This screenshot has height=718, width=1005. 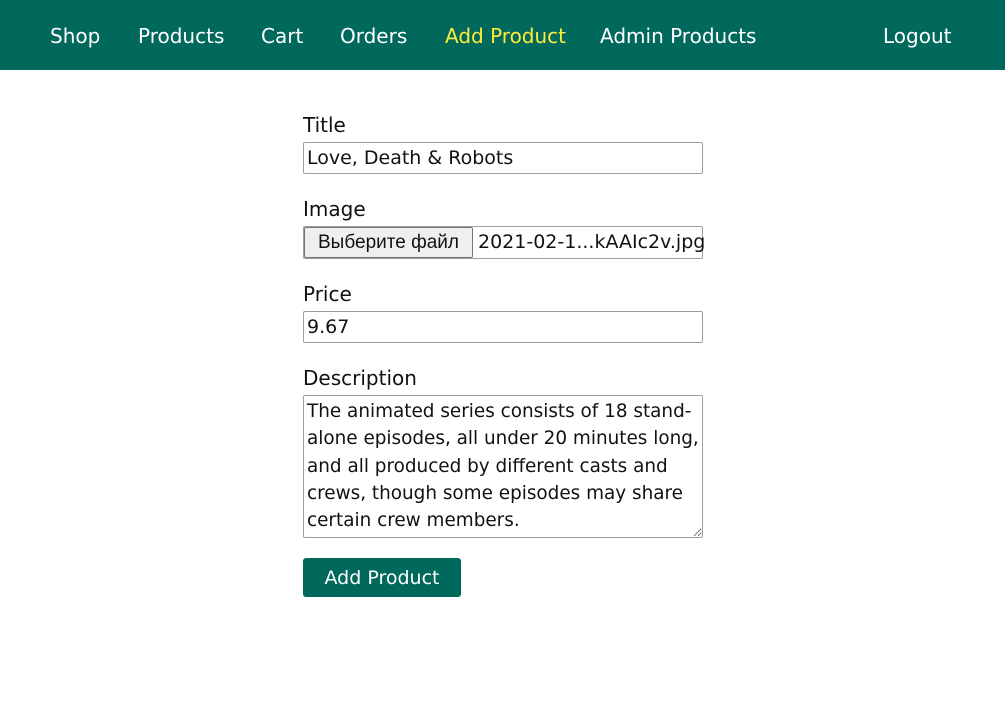 What do you see at coordinates (382, 577) in the screenshot?
I see `add-product-button: Add Product` at bounding box center [382, 577].